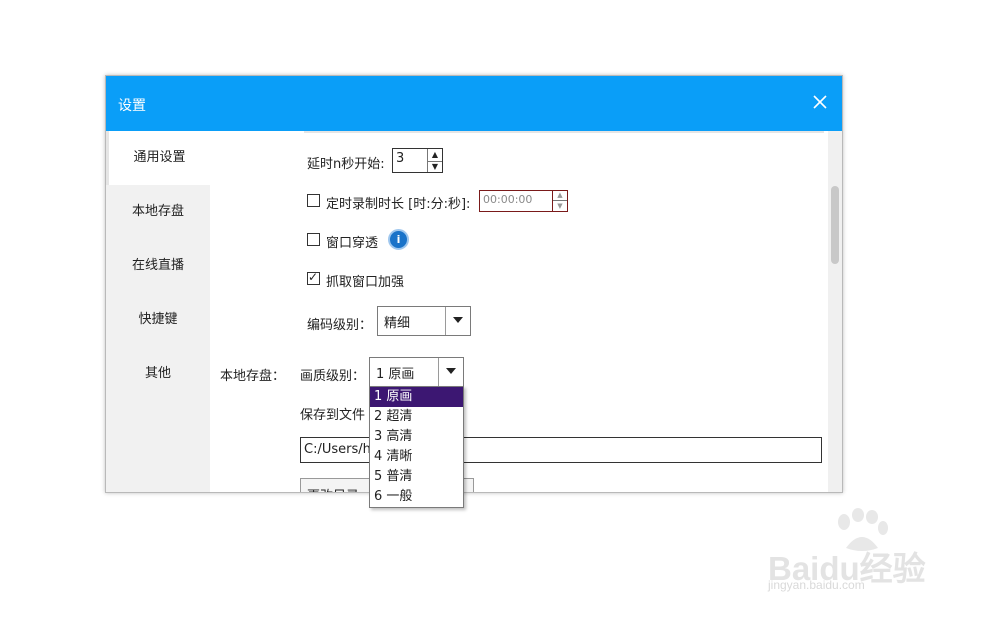 The width and height of the screenshot is (1000, 619). What do you see at coordinates (333, 488) in the screenshot?
I see `change-dir-label: 更改目录` at bounding box center [333, 488].